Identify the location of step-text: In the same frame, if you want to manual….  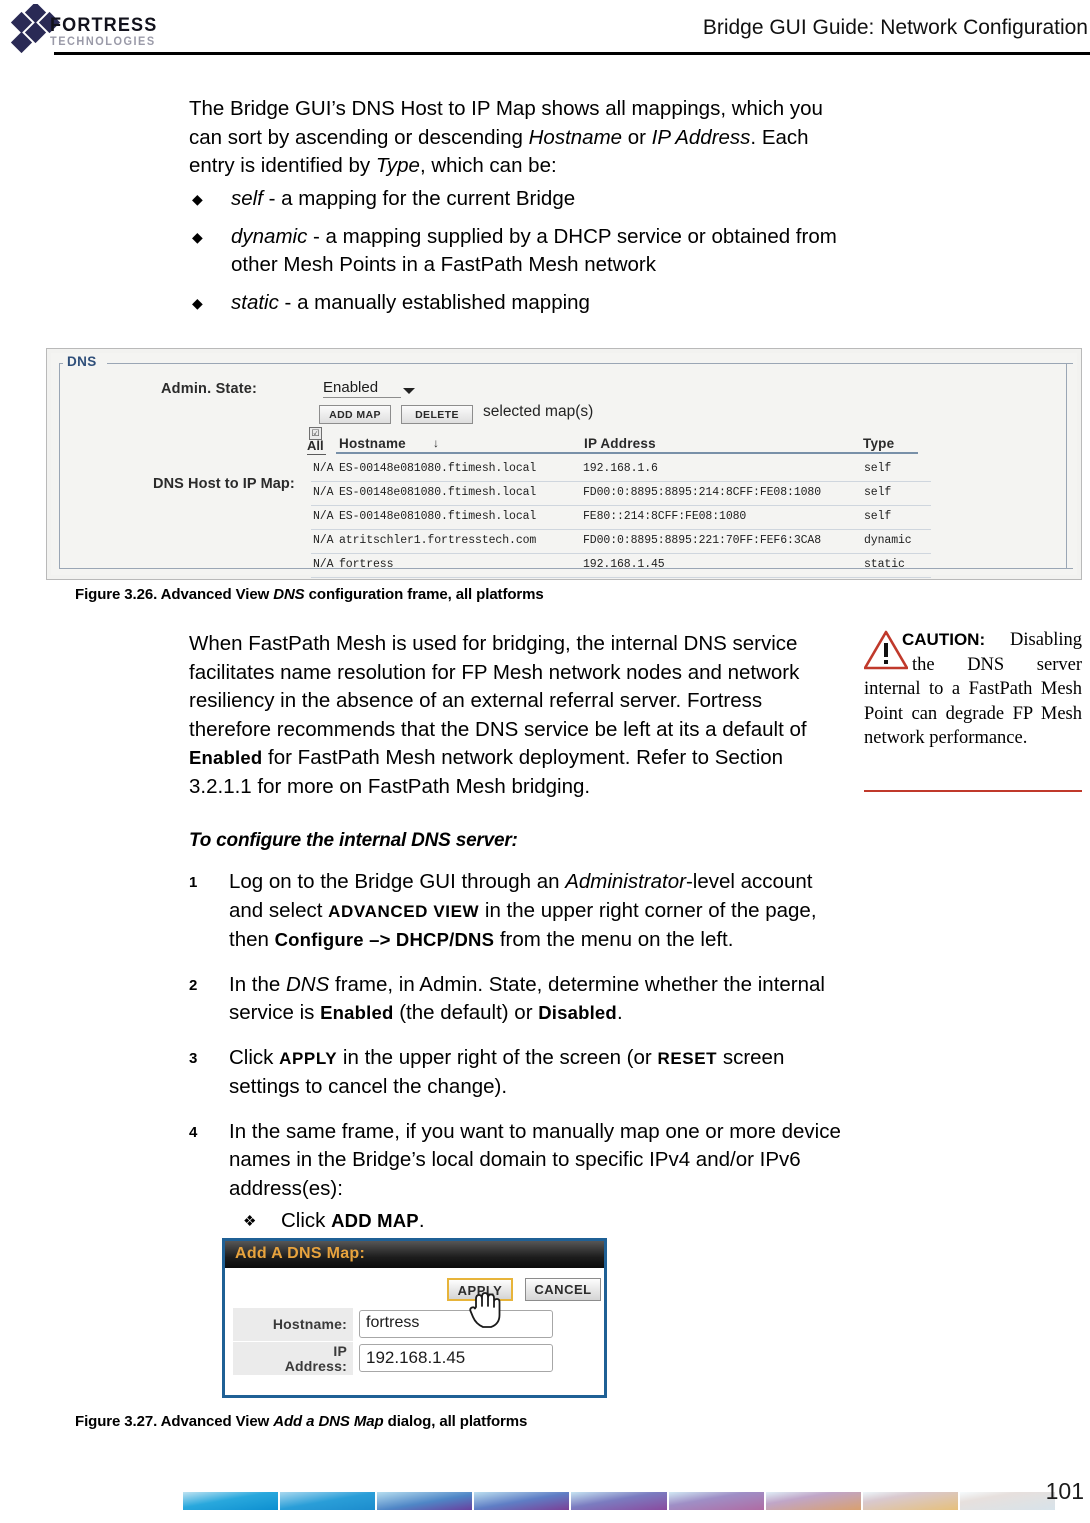
(535, 1159).